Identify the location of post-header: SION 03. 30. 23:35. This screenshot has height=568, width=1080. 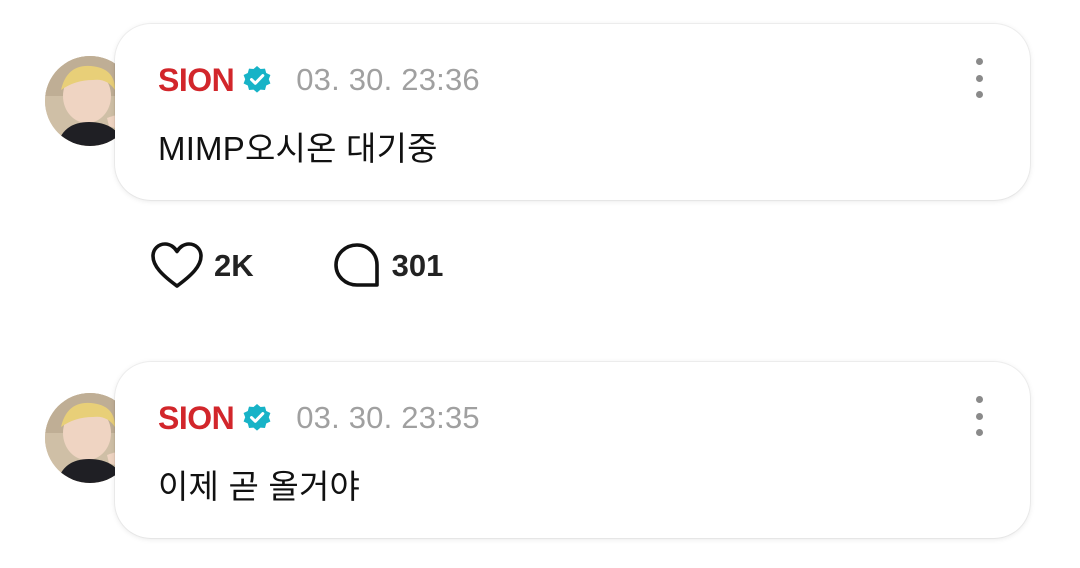
(319, 418).